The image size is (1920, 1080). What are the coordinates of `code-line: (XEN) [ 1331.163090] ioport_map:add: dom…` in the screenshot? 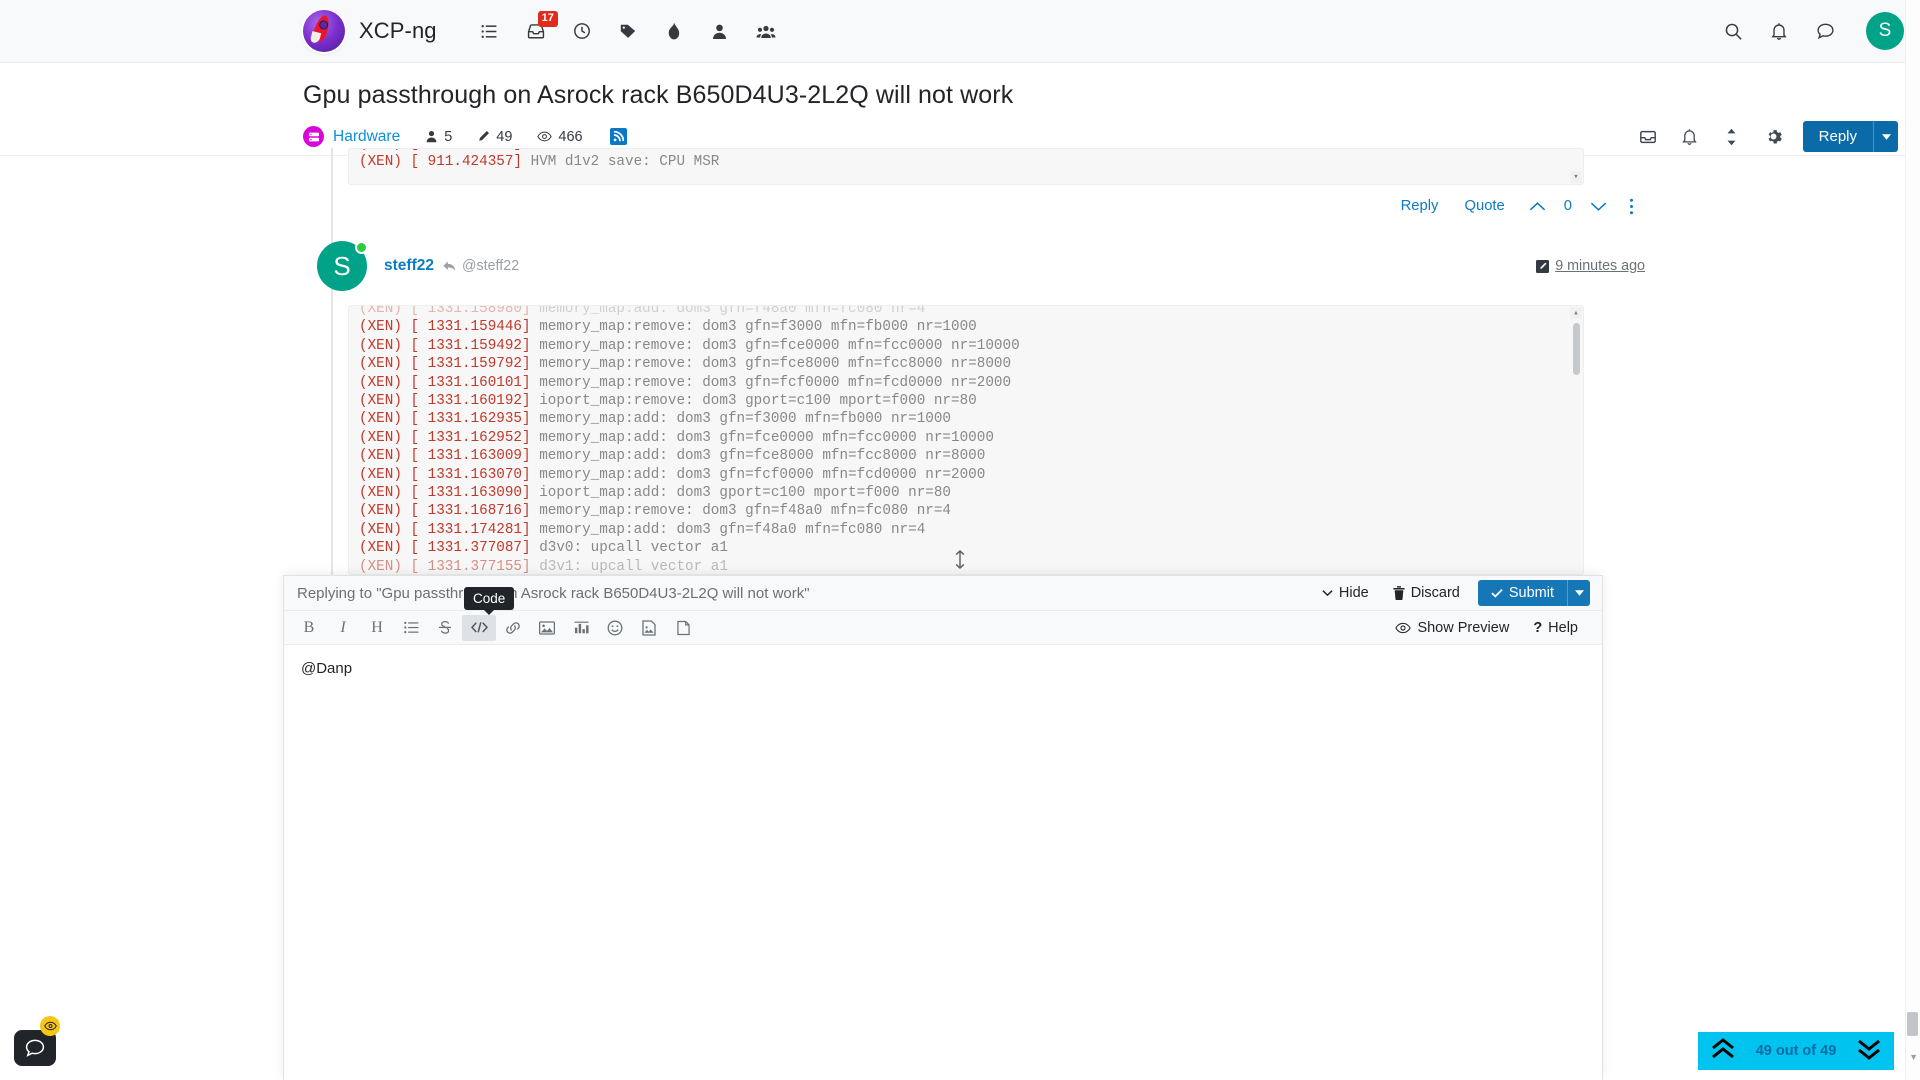 It's located at (655, 493).